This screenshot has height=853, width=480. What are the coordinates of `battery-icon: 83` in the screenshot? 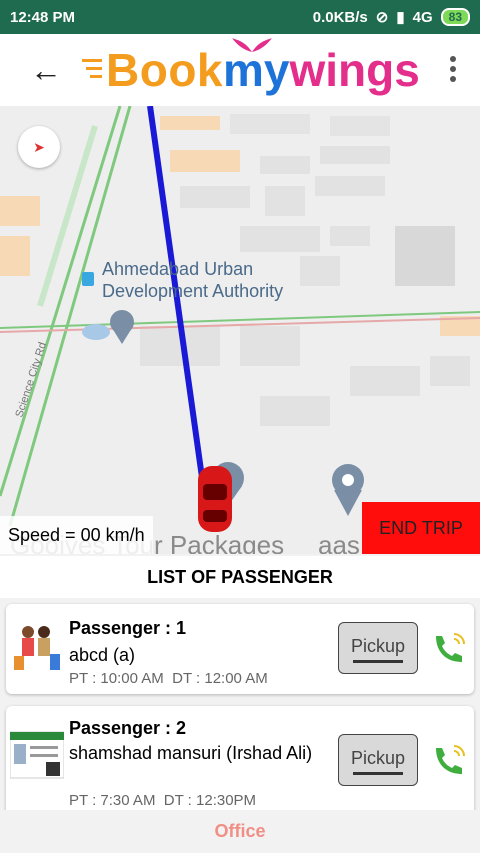 It's located at (455, 17).